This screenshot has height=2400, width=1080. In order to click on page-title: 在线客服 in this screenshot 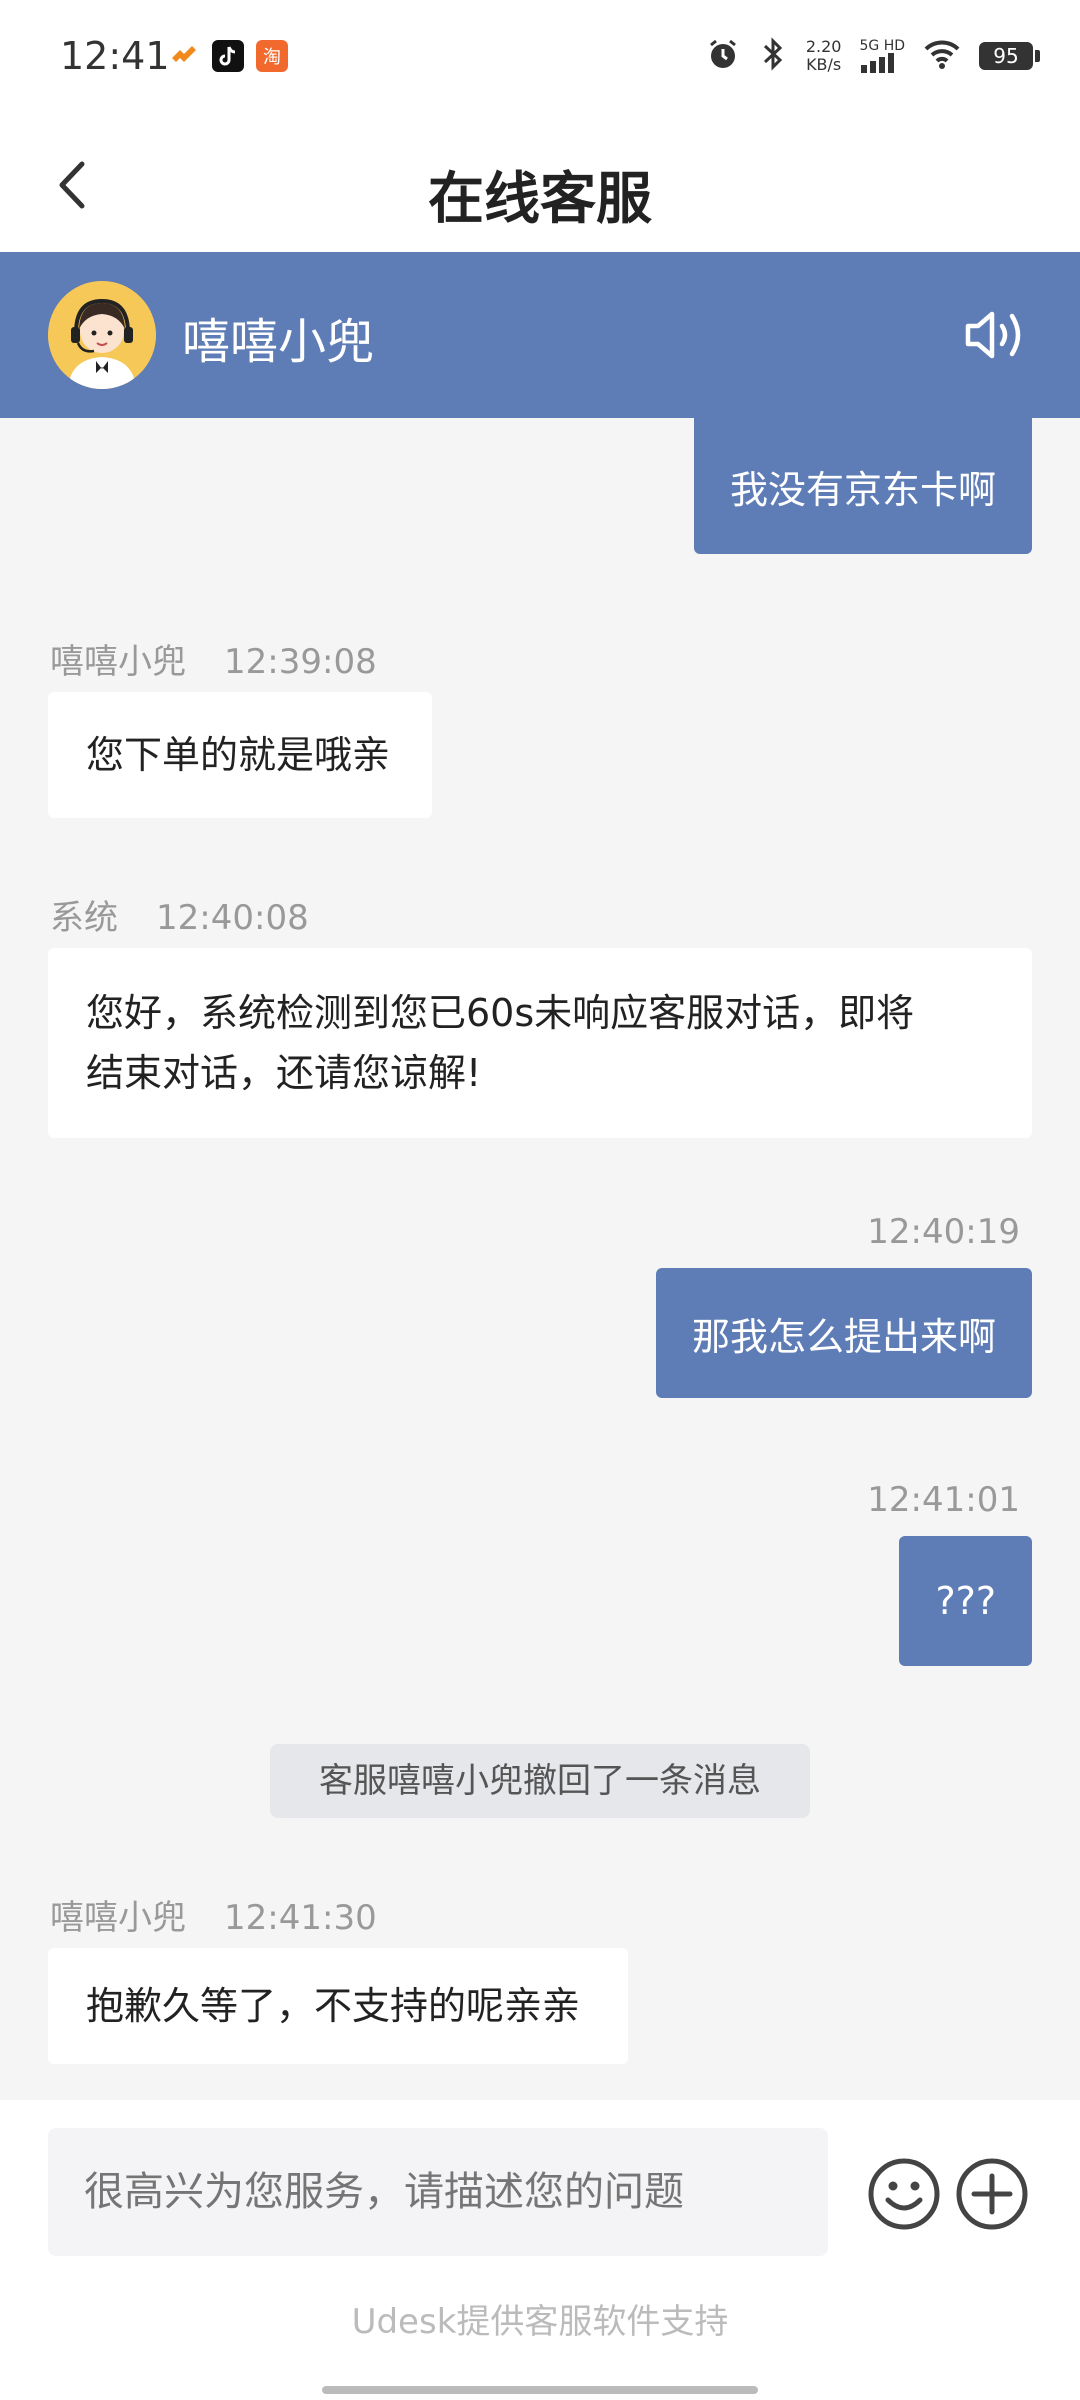, I will do `click(540, 199)`.